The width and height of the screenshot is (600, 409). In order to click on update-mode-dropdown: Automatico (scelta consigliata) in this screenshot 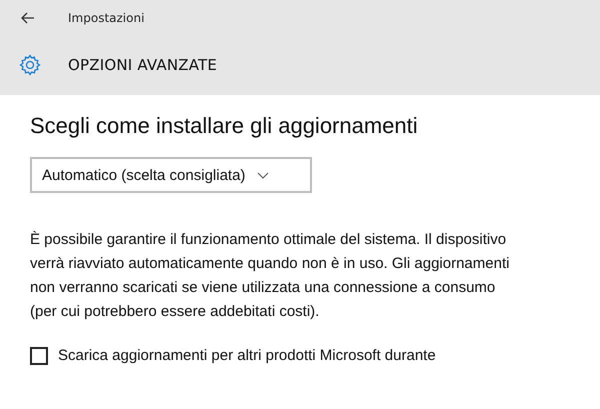, I will do `click(171, 175)`.